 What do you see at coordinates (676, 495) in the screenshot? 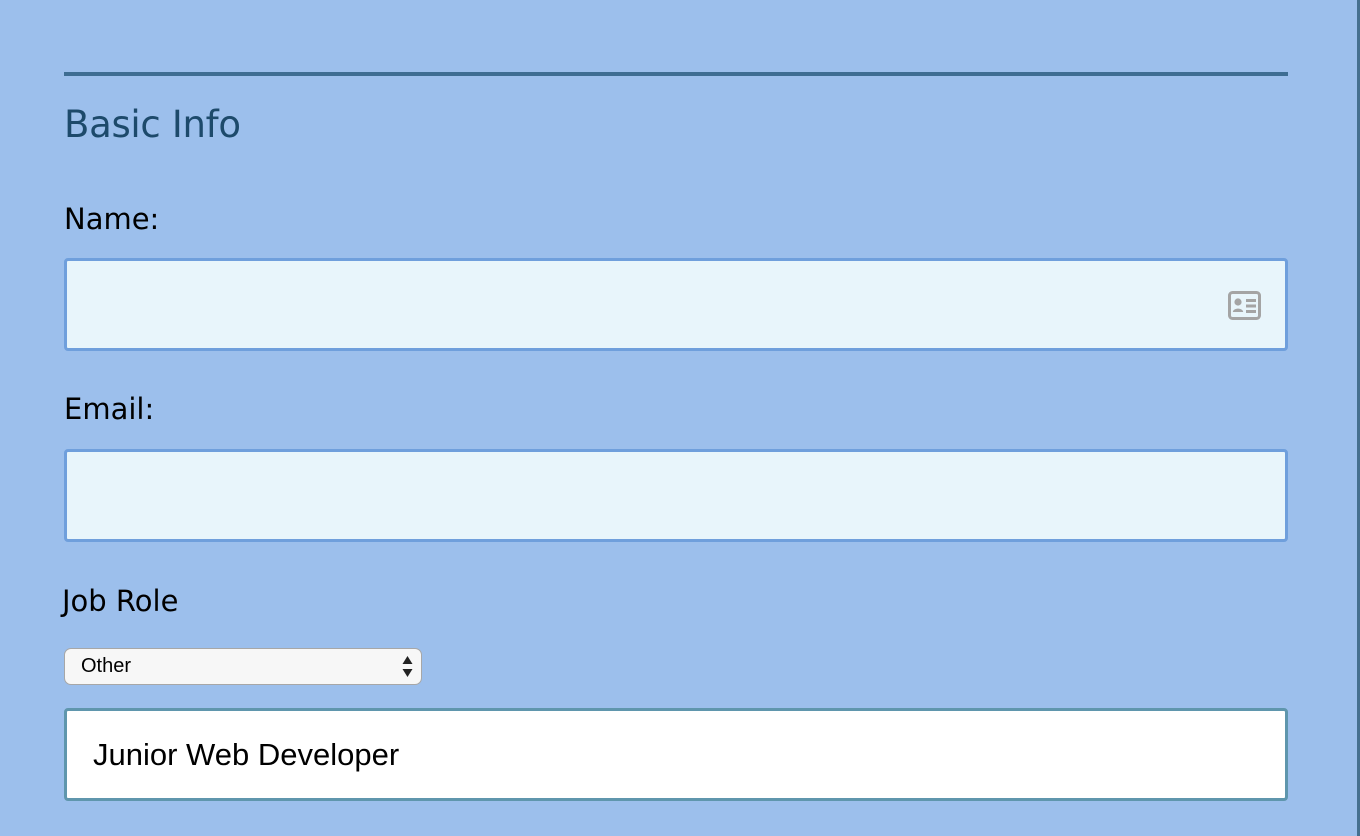
I see `email-input` at bounding box center [676, 495].